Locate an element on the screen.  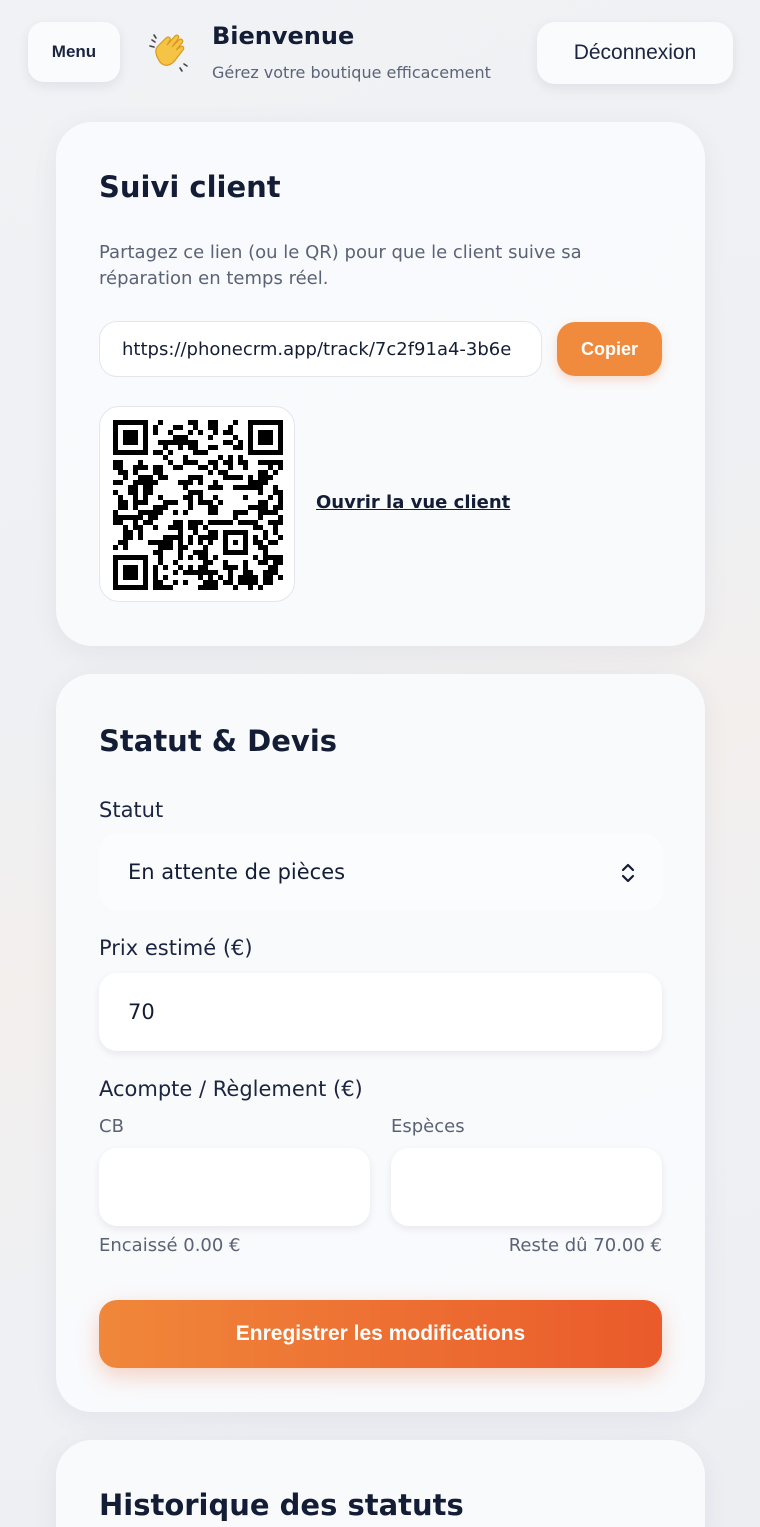
tracking-url-field: https://phonecrm.app/track/7c2f91a4-3b6e is located at coordinates (320, 349).